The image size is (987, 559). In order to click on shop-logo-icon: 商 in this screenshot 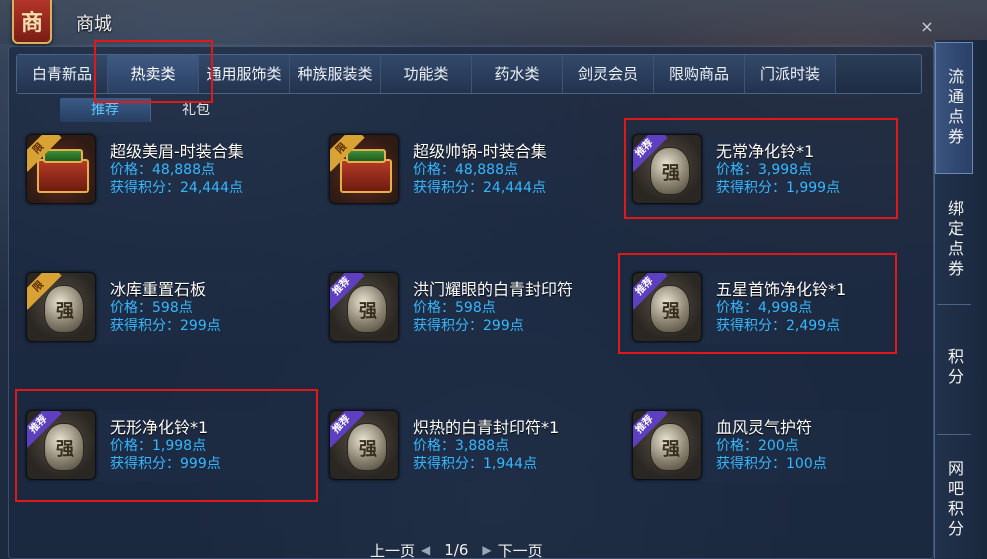, I will do `click(32, 22)`.